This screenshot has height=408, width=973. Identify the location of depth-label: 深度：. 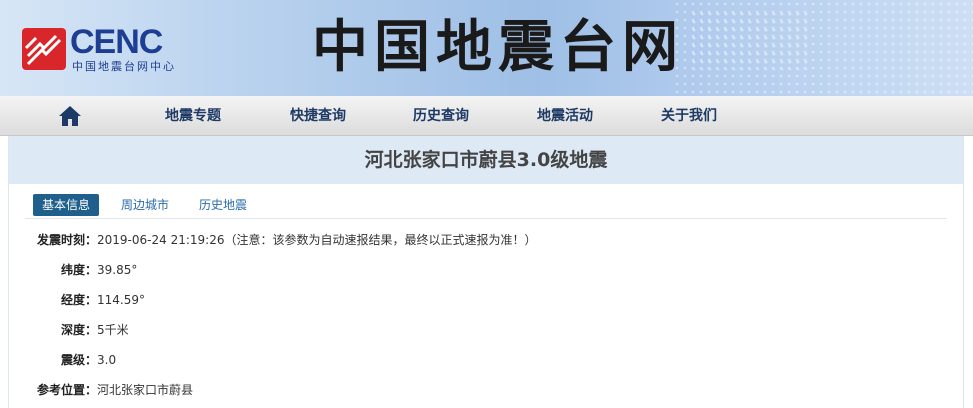
(79, 330).